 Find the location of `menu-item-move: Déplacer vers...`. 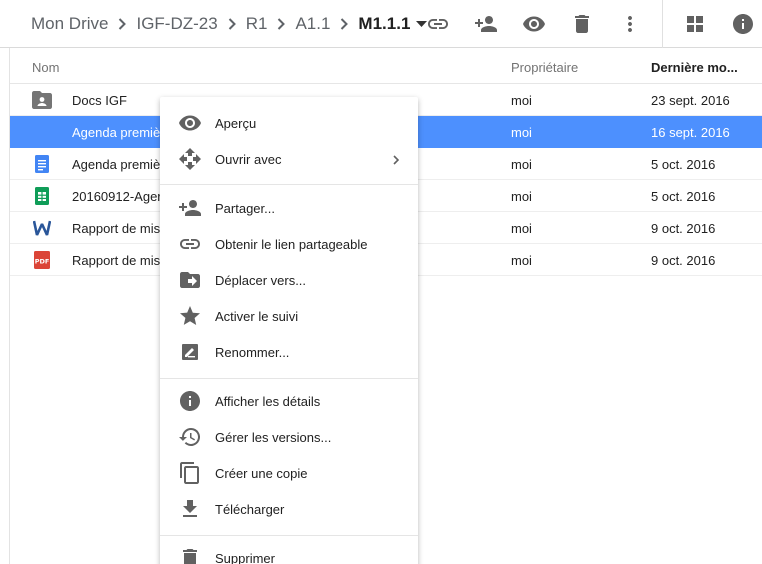

menu-item-move: Déplacer vers... is located at coordinates (289, 280).